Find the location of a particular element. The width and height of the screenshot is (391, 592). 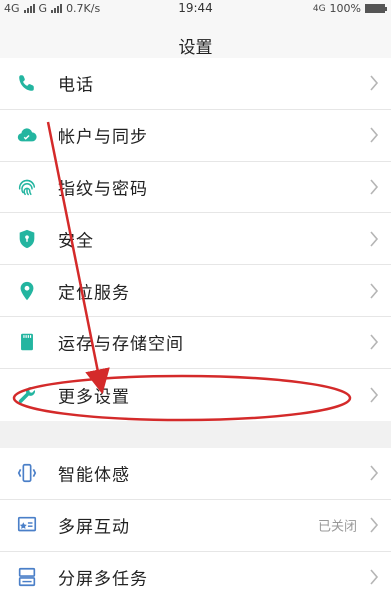

settings-item-more-settings: 更多设置 is located at coordinates (195, 395).